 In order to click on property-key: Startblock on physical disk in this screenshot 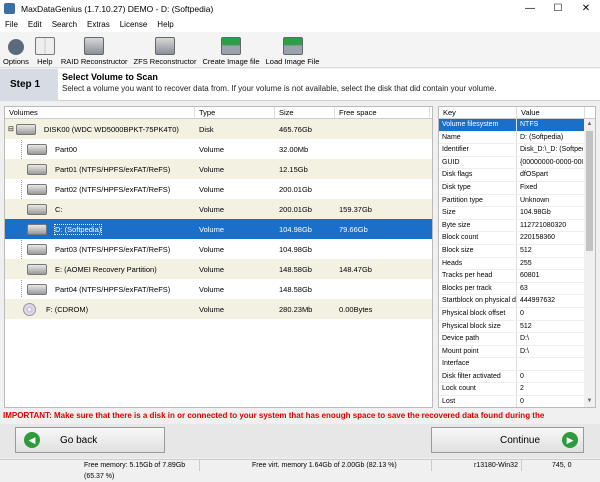, I will do `click(478, 301)`.